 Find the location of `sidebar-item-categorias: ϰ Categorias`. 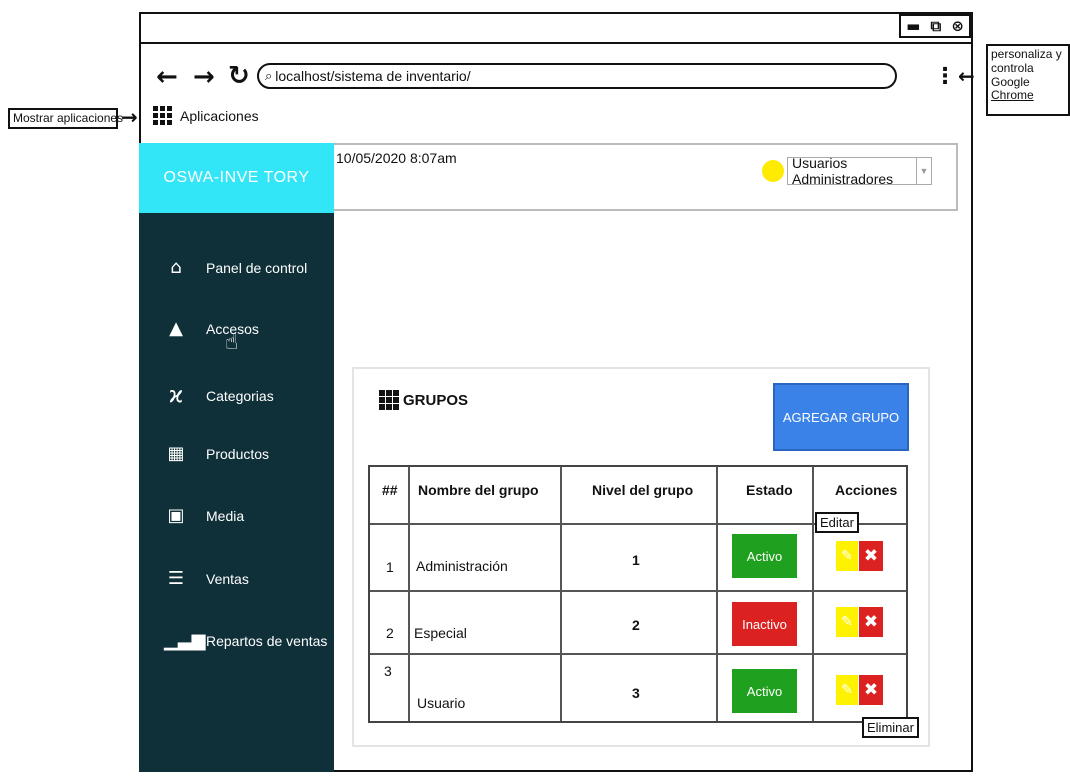

sidebar-item-categorias: ϰ Categorias is located at coordinates (219, 395).